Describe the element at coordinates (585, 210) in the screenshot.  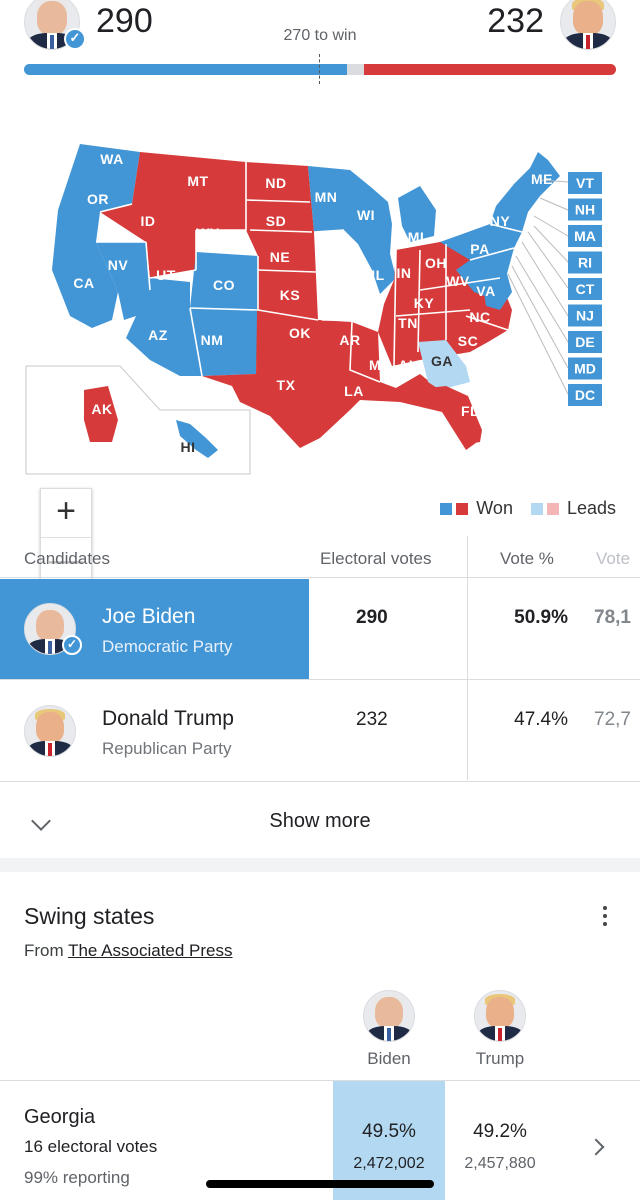
I see `small-state-label-nh: NH` at that location.